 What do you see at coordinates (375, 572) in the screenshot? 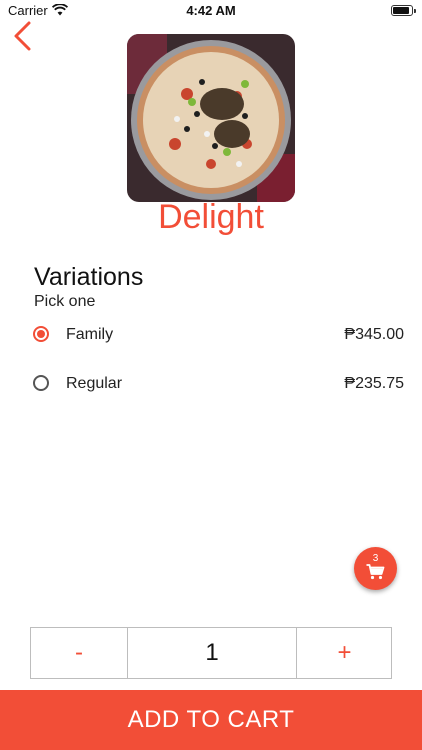
I see `shopping-cart-icon` at bounding box center [375, 572].